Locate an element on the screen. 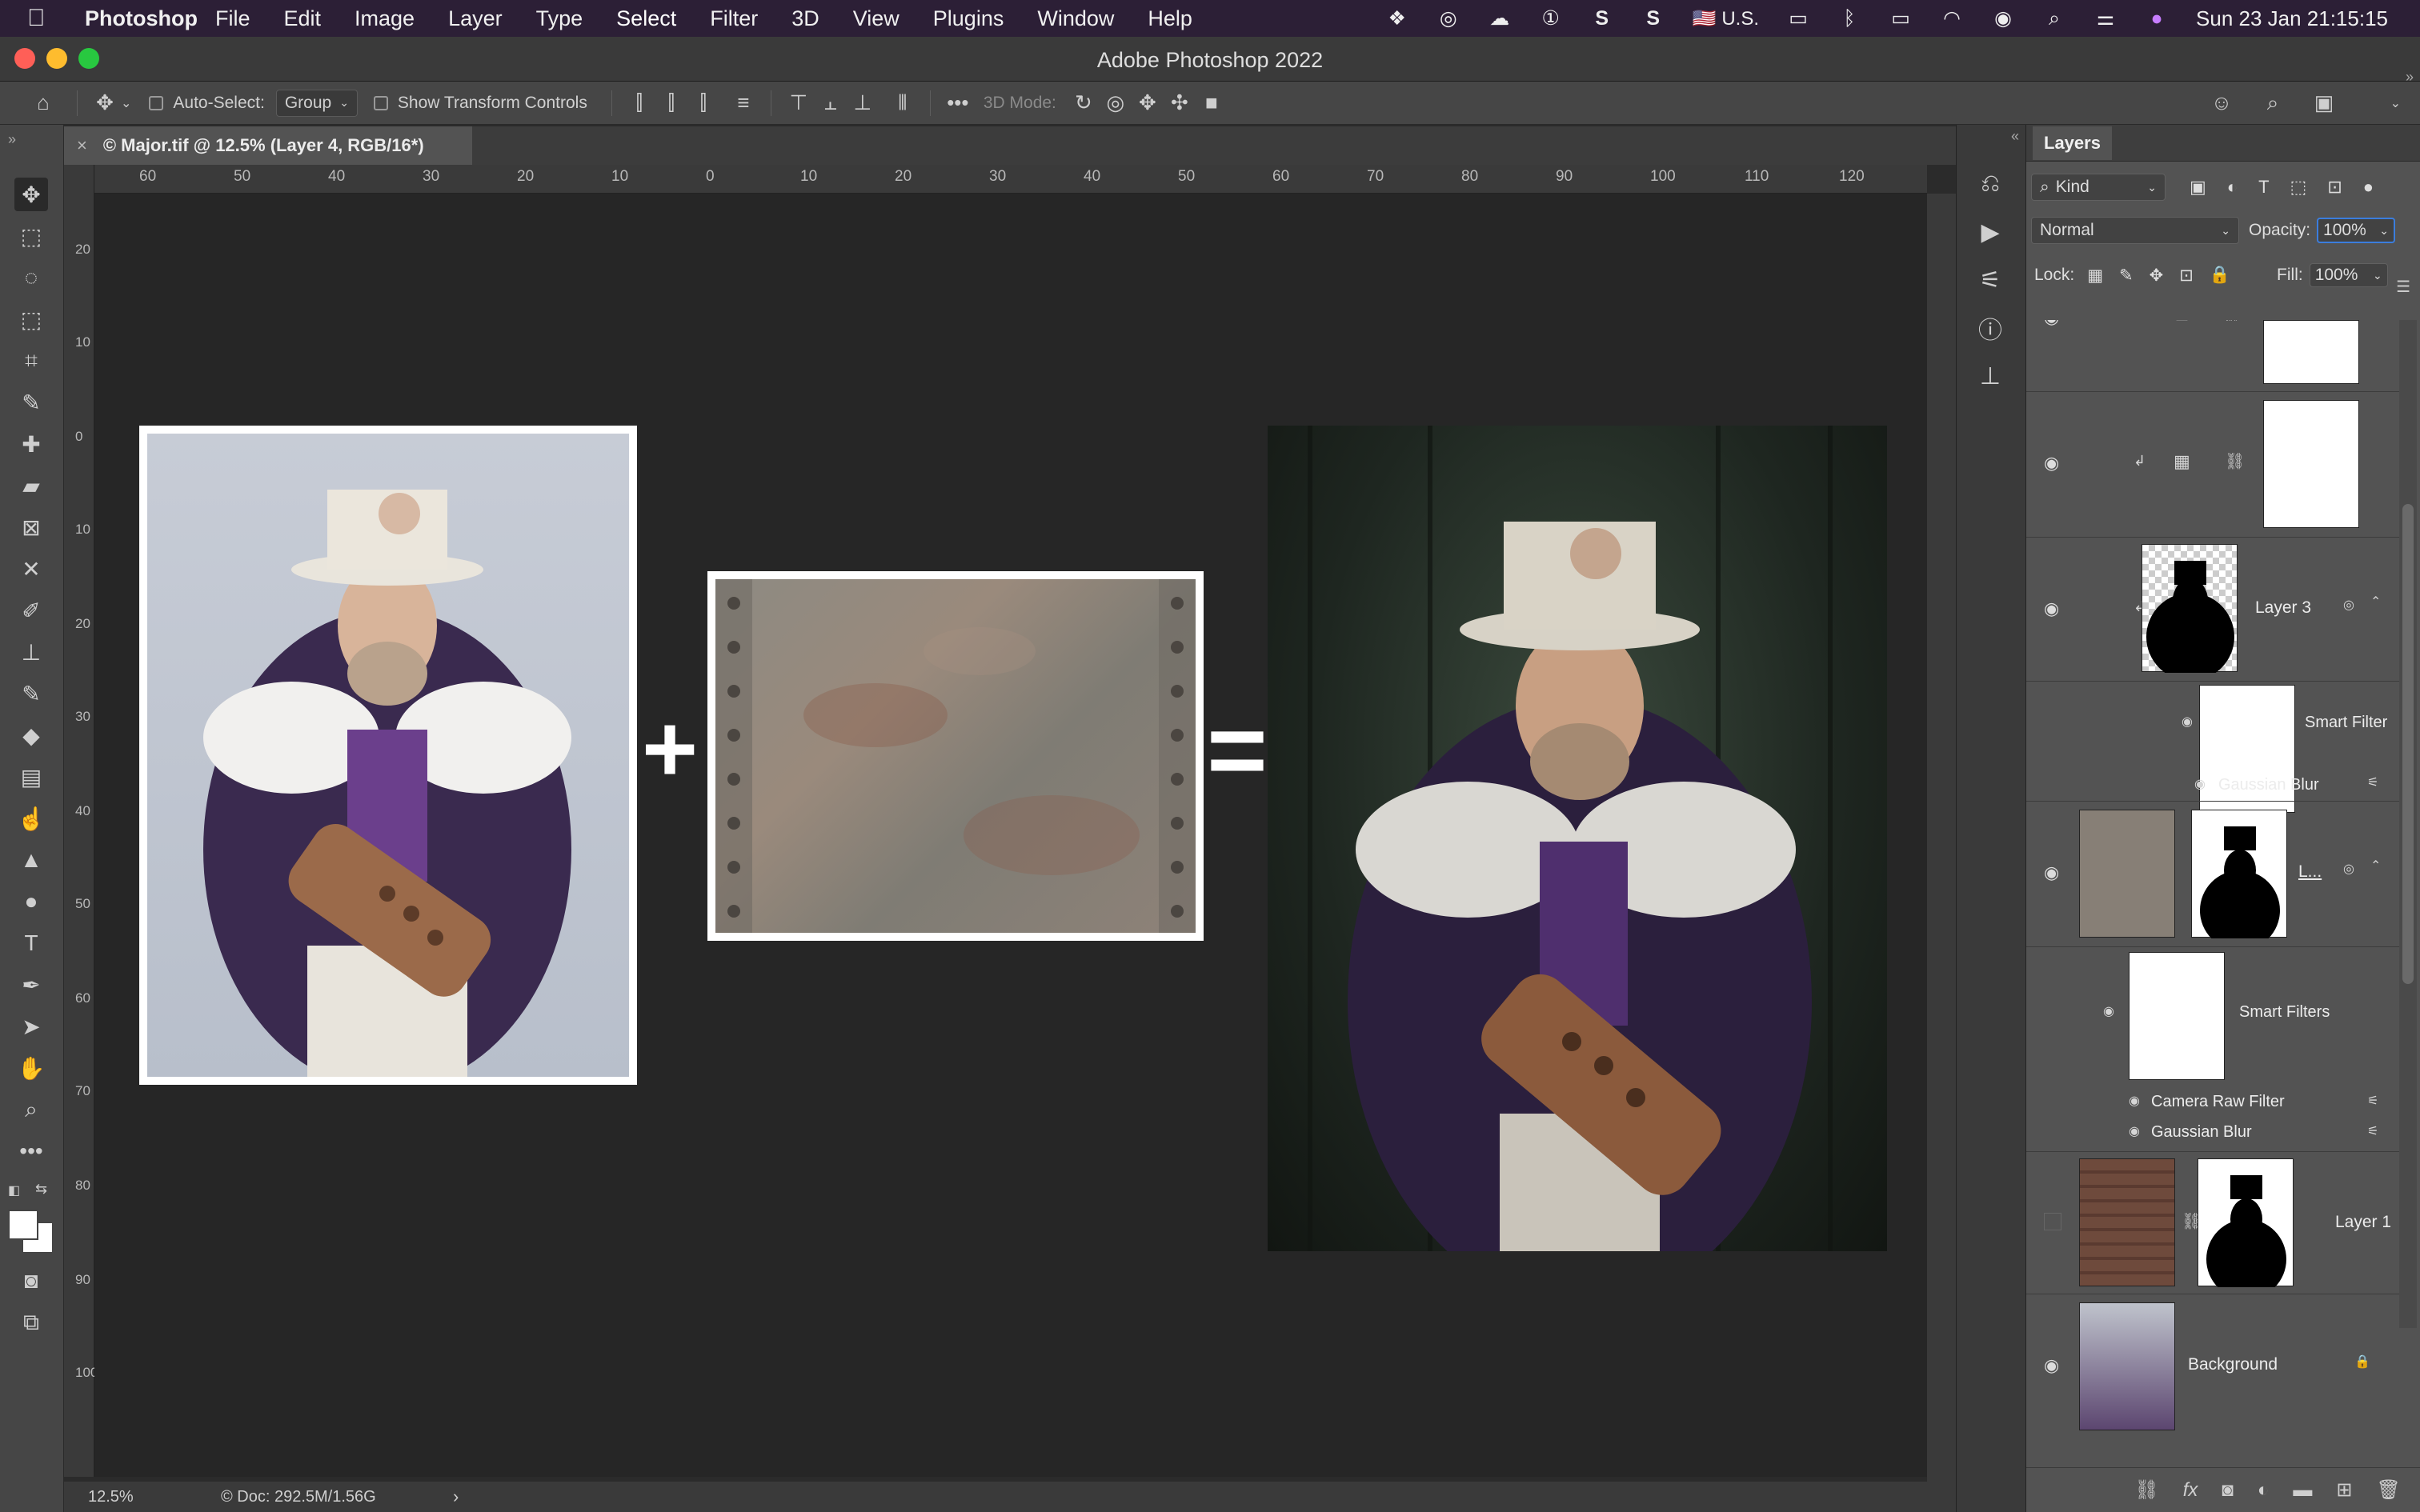 This screenshot has height=1512, width=2420. layer-row-layer-1: ⛓ Layer 1 is located at coordinates (2214, 1225).